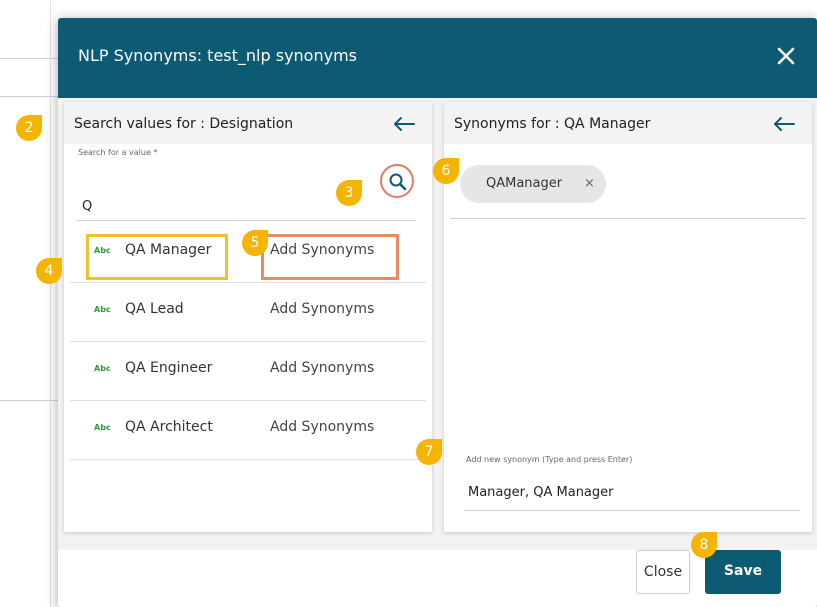 The width and height of the screenshot is (817, 607). I want to click on close-button-label: Close, so click(663, 572).